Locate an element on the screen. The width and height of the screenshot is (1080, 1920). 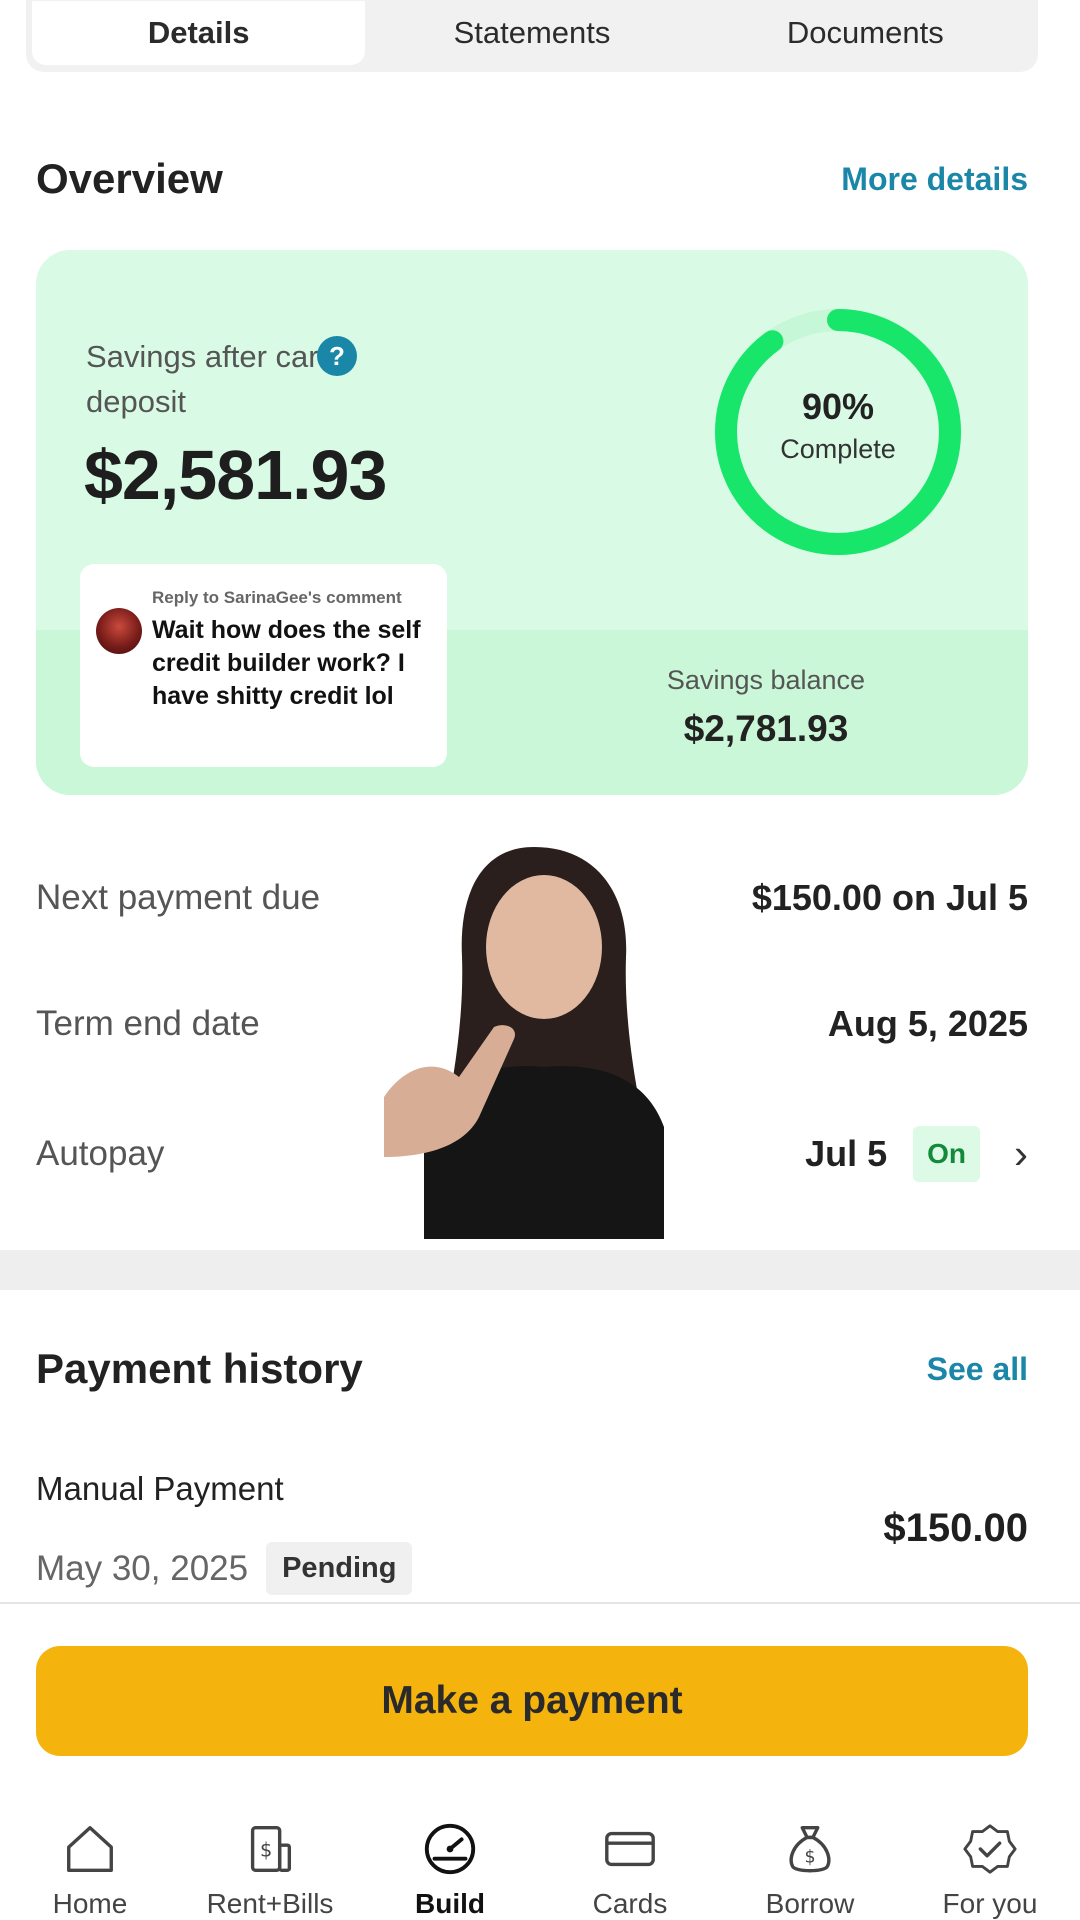
nav-item-build: Build is located at coordinates (450, 1870).